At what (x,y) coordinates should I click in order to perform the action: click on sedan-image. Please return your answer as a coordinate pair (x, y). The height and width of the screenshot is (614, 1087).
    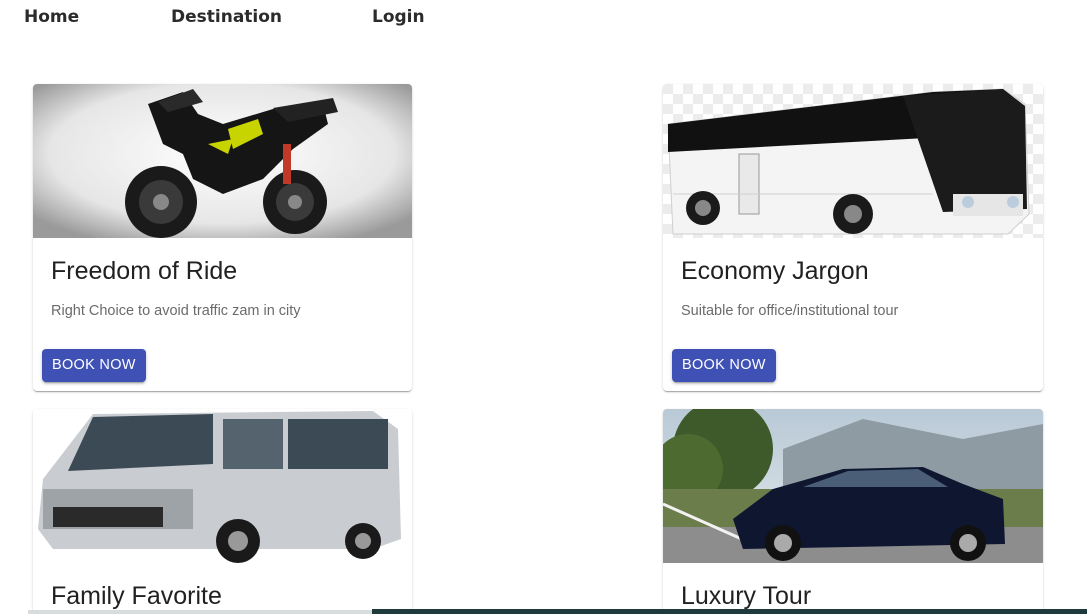
    Looking at the image, I should click on (853, 486).